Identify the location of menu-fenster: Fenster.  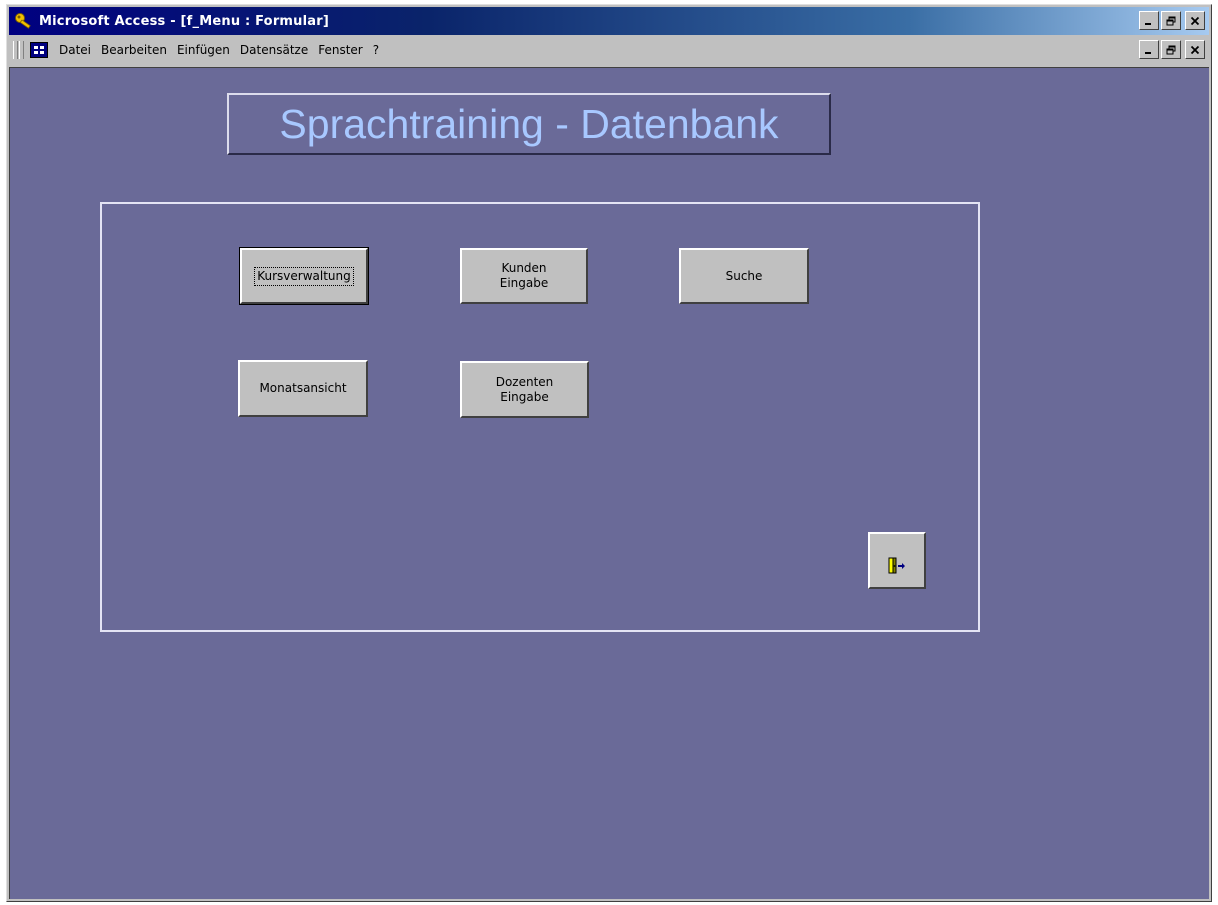
(340, 50).